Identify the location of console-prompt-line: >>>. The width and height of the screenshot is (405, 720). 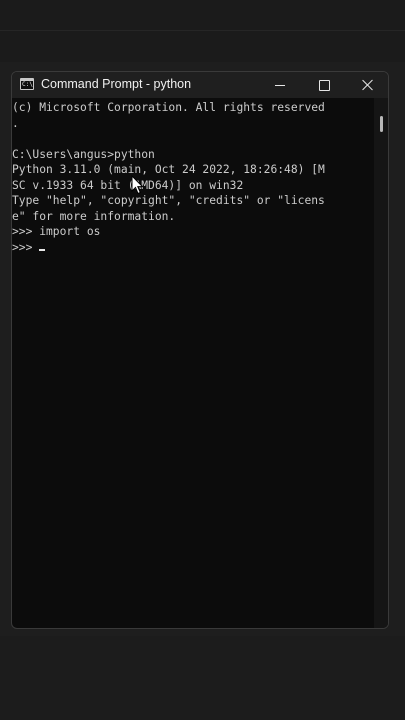
(193, 248).